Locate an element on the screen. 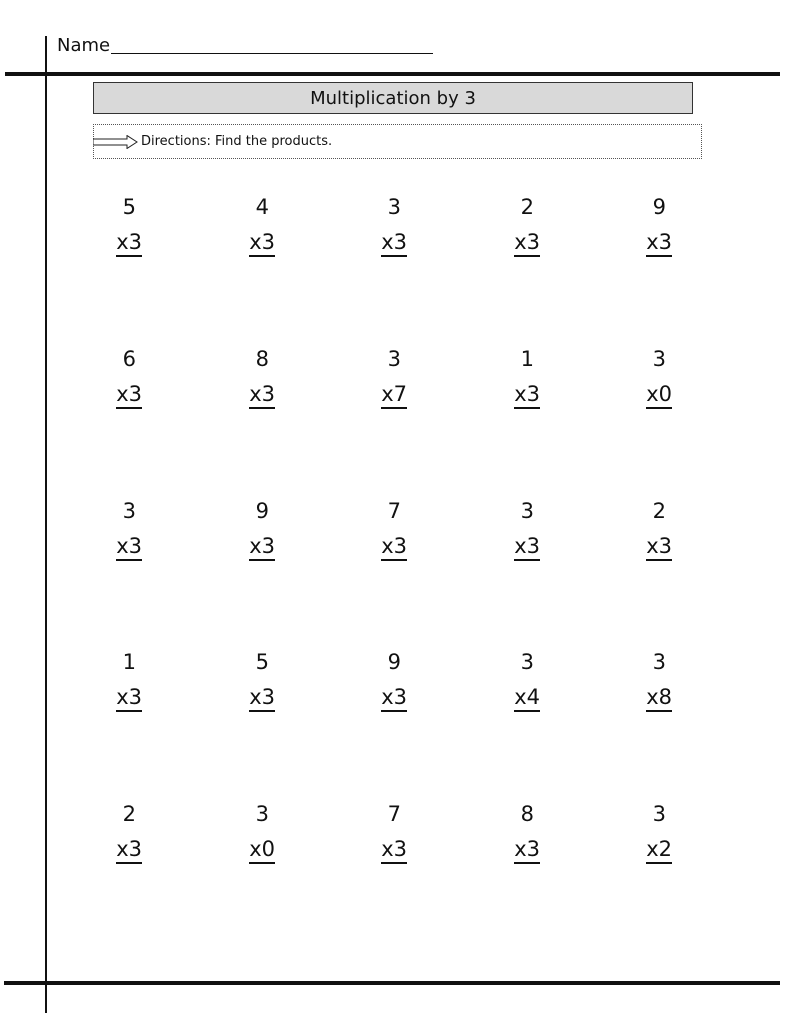 The height and width of the screenshot is (1024, 791). multiplication-problem: 6 x3 is located at coordinates (112, 379).